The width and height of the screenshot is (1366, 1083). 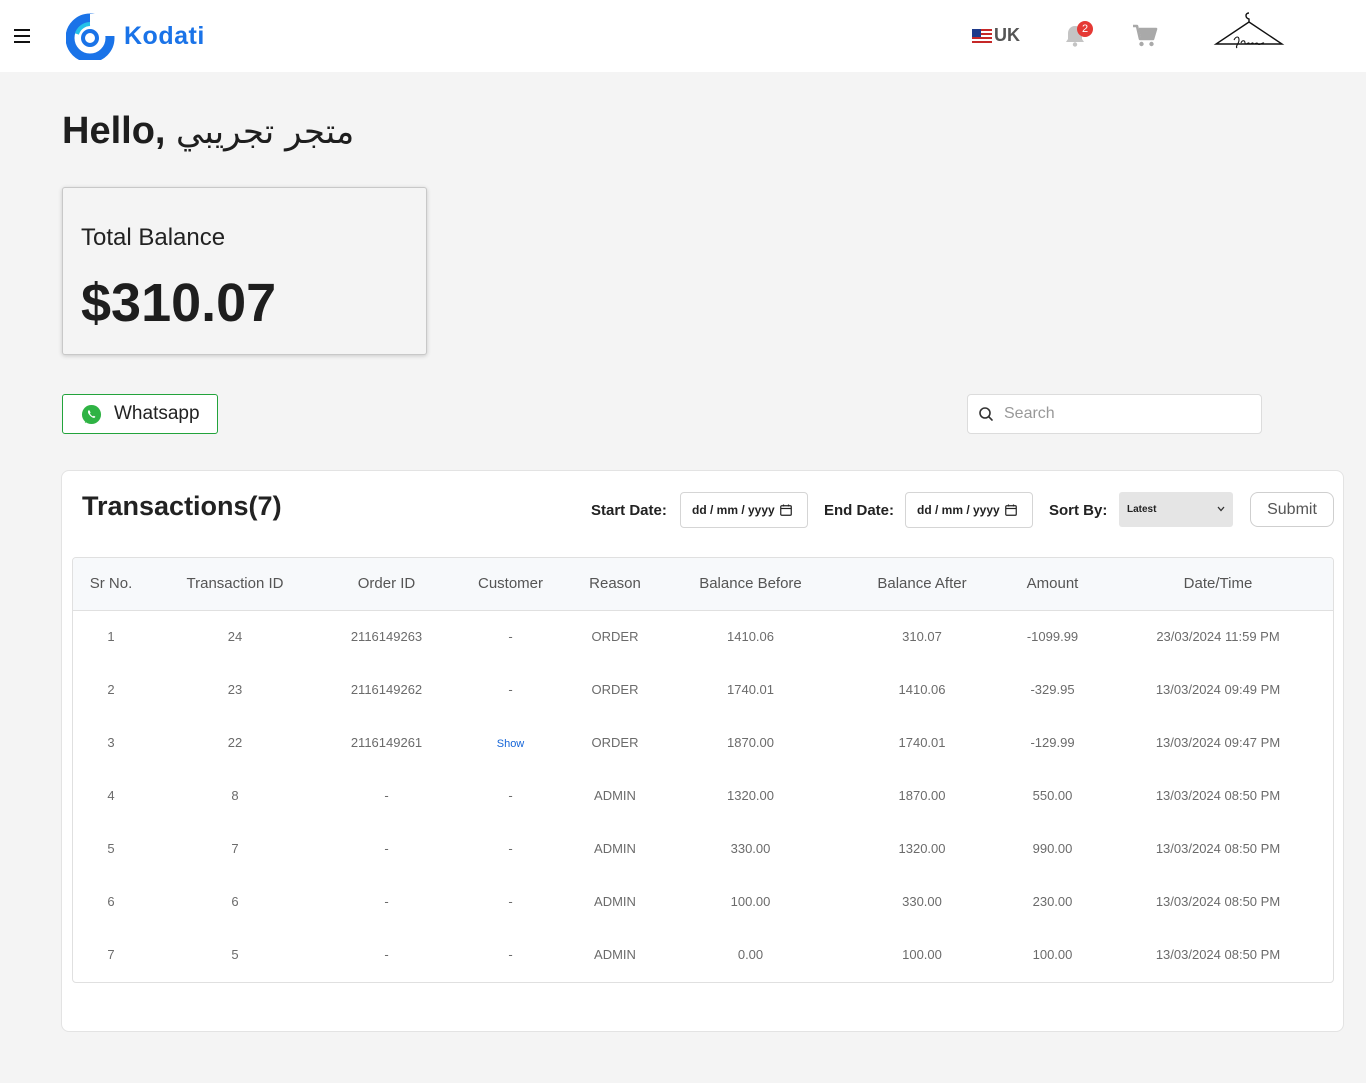 What do you see at coordinates (922, 584) in the screenshot?
I see `column-header: Balance After` at bounding box center [922, 584].